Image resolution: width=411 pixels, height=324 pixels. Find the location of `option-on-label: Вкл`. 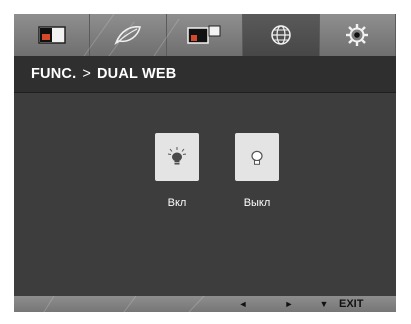

option-on-label: Вкл is located at coordinates (177, 203).